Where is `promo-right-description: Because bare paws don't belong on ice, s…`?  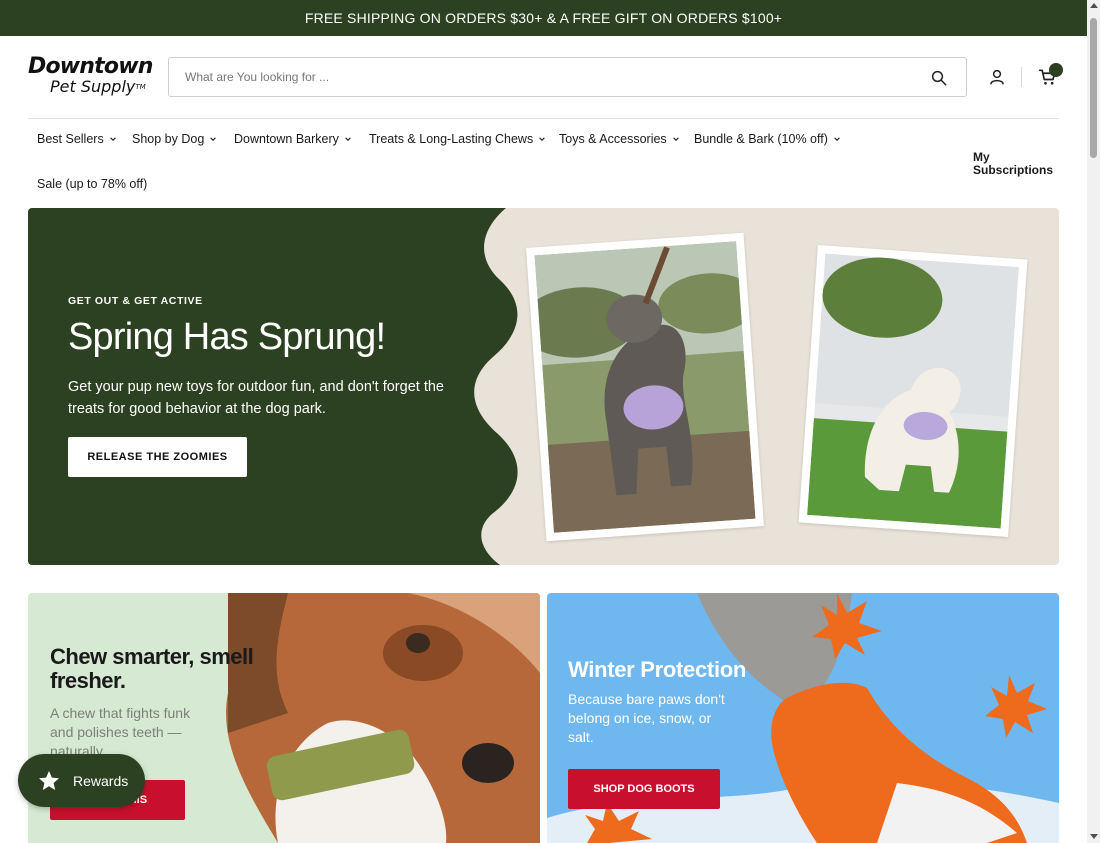
promo-right-description: Because bare paws don't belong on ice, s… is located at coordinates (646, 718).